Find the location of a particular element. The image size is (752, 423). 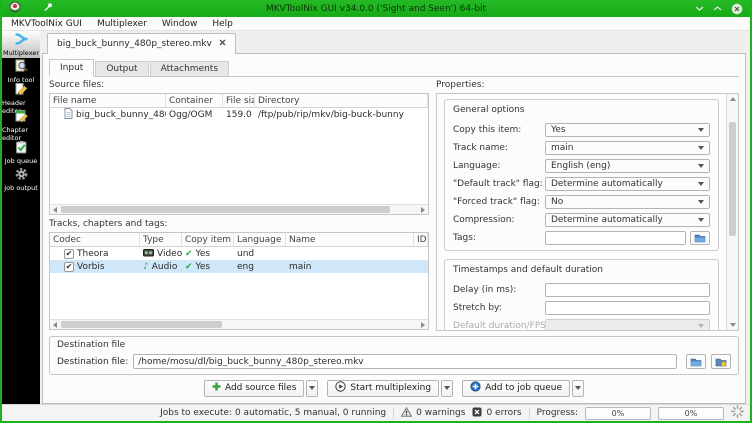

source-files-hscrollbar is located at coordinates (239, 209).